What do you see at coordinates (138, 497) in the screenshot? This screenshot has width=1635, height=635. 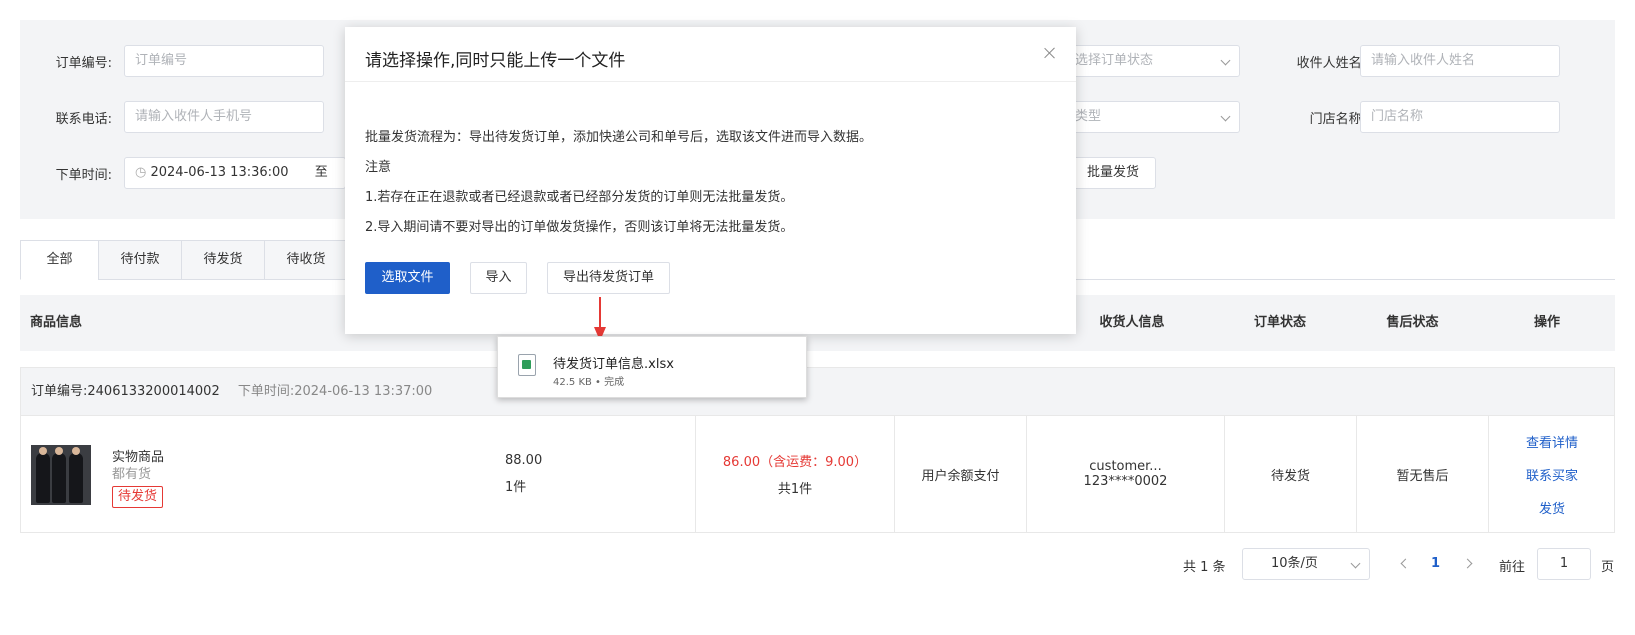 I see `product-status-tag: 待发货` at bounding box center [138, 497].